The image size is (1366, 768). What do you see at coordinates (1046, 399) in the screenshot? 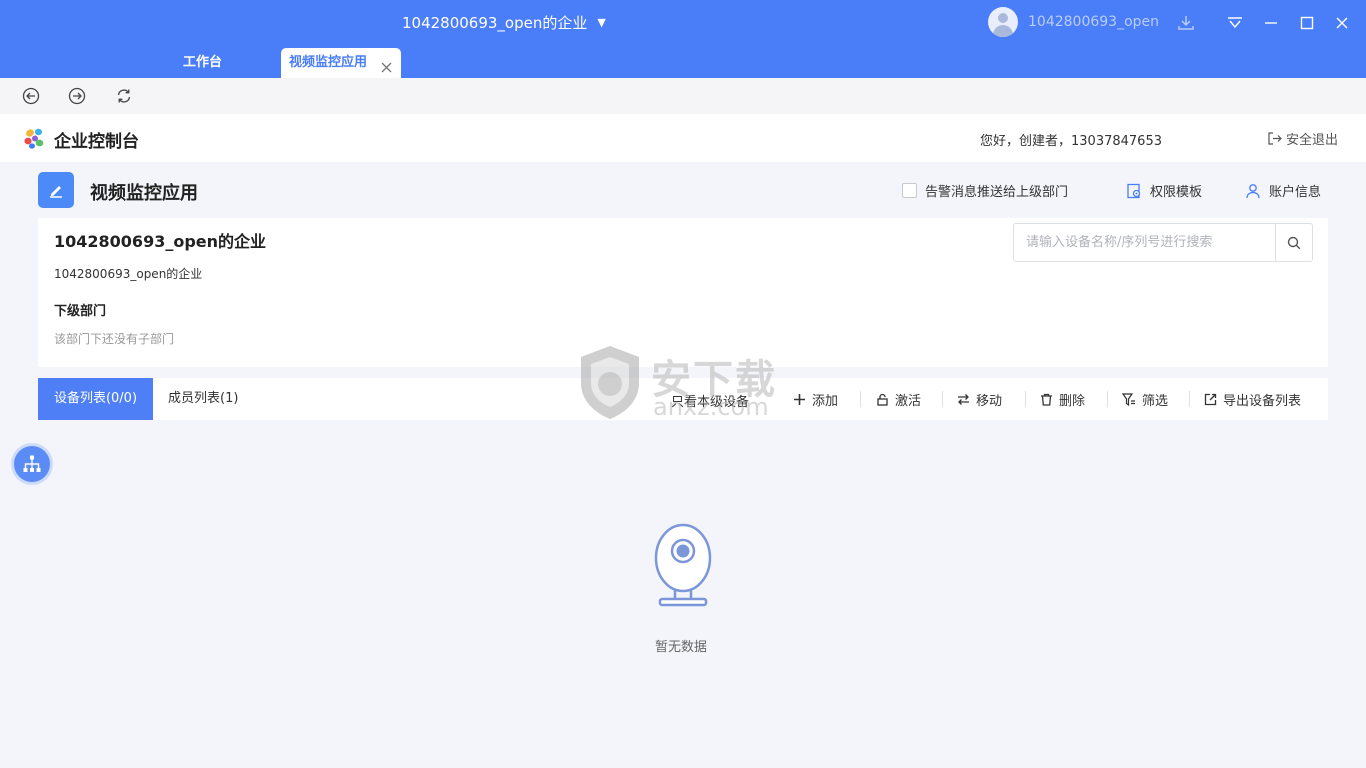
I see `trash-icon` at bounding box center [1046, 399].